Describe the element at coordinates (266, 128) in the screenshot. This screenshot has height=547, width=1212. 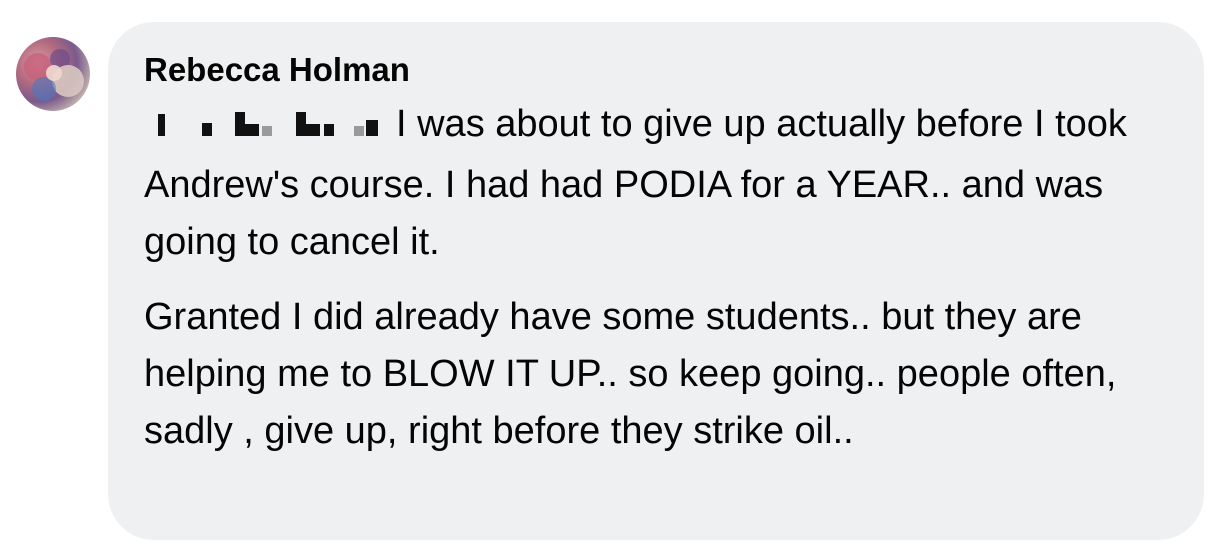
I see `redacted-mention` at that location.